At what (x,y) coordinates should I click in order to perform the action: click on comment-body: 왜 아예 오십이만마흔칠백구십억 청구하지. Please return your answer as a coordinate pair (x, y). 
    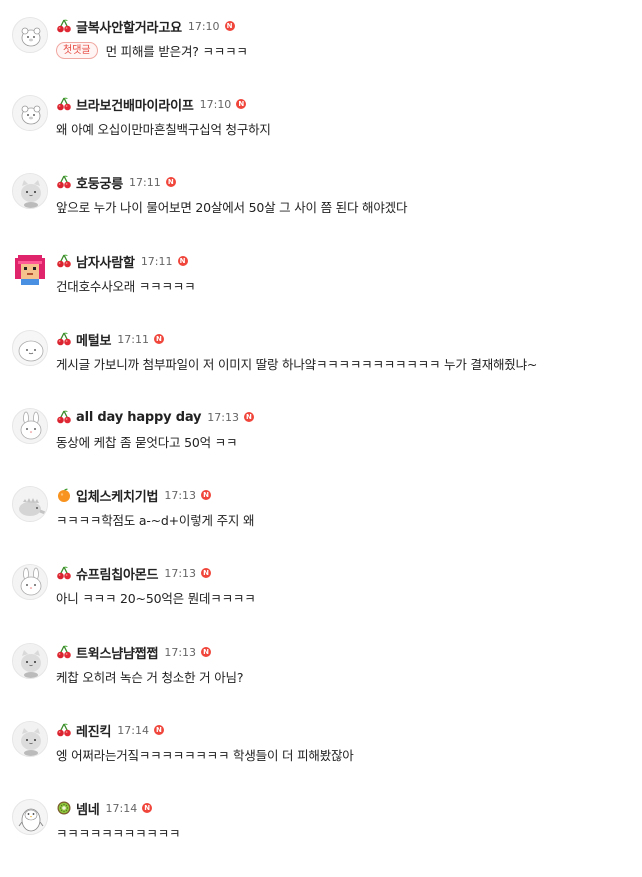
    Looking at the image, I should click on (163, 128).